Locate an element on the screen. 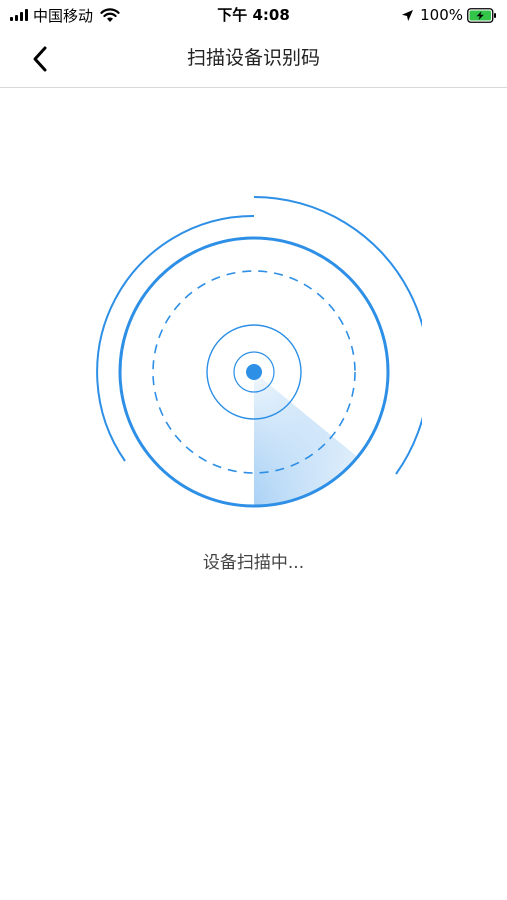  navigation-bar: 扫描设备识别码 is located at coordinates (253, 59).